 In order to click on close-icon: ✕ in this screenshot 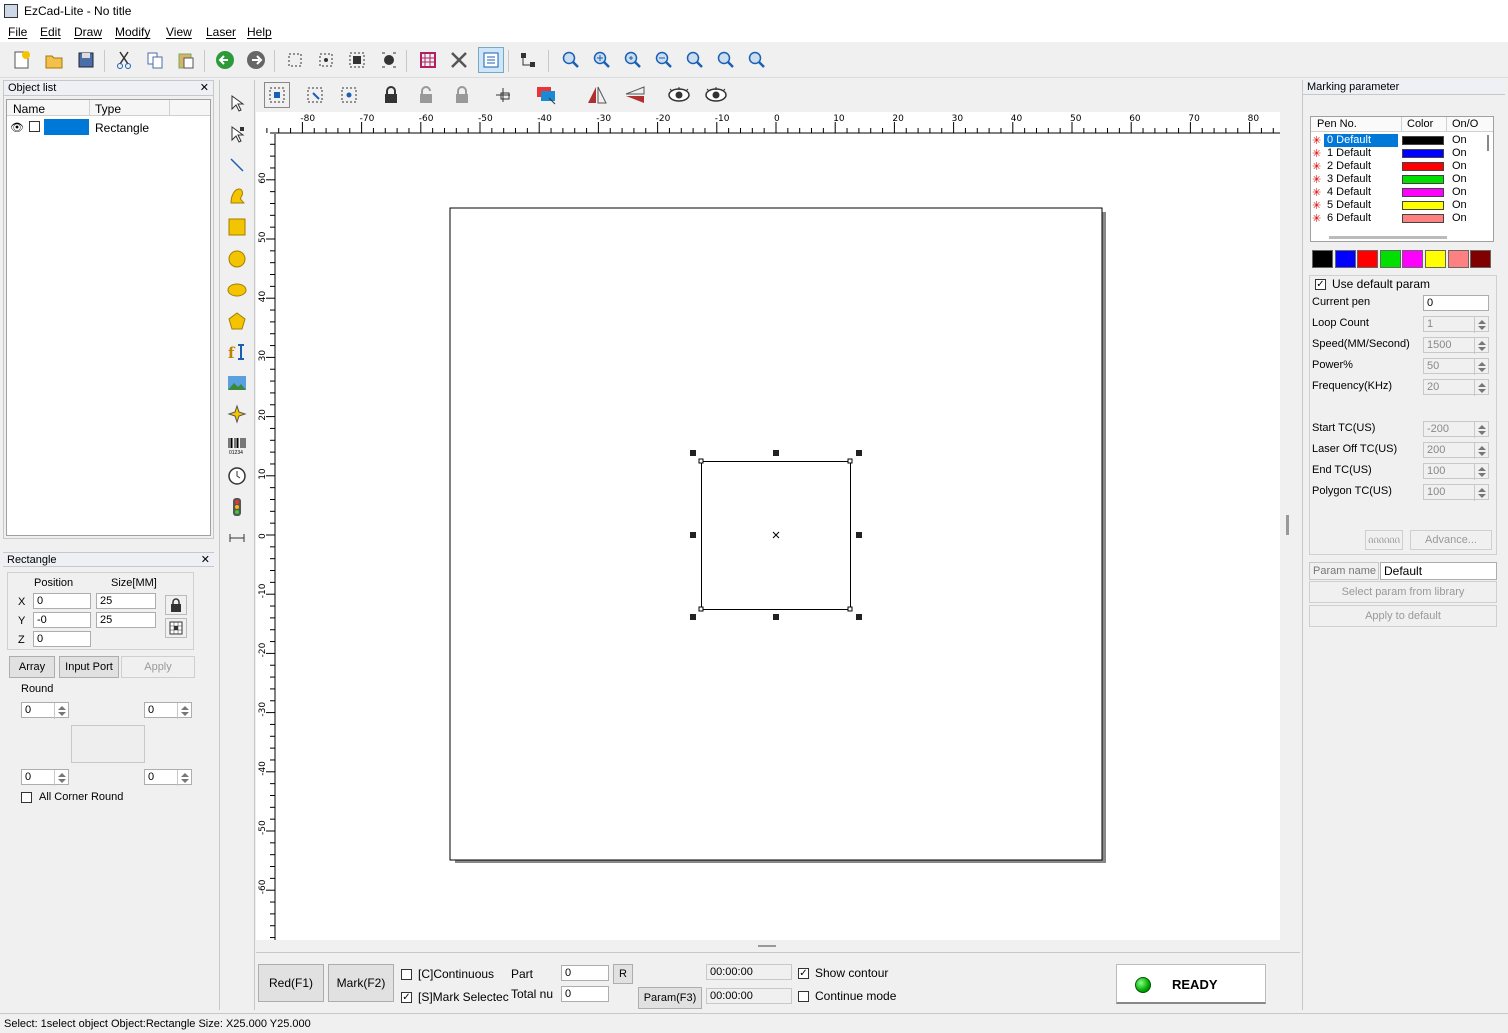, I will do `click(204, 88)`.